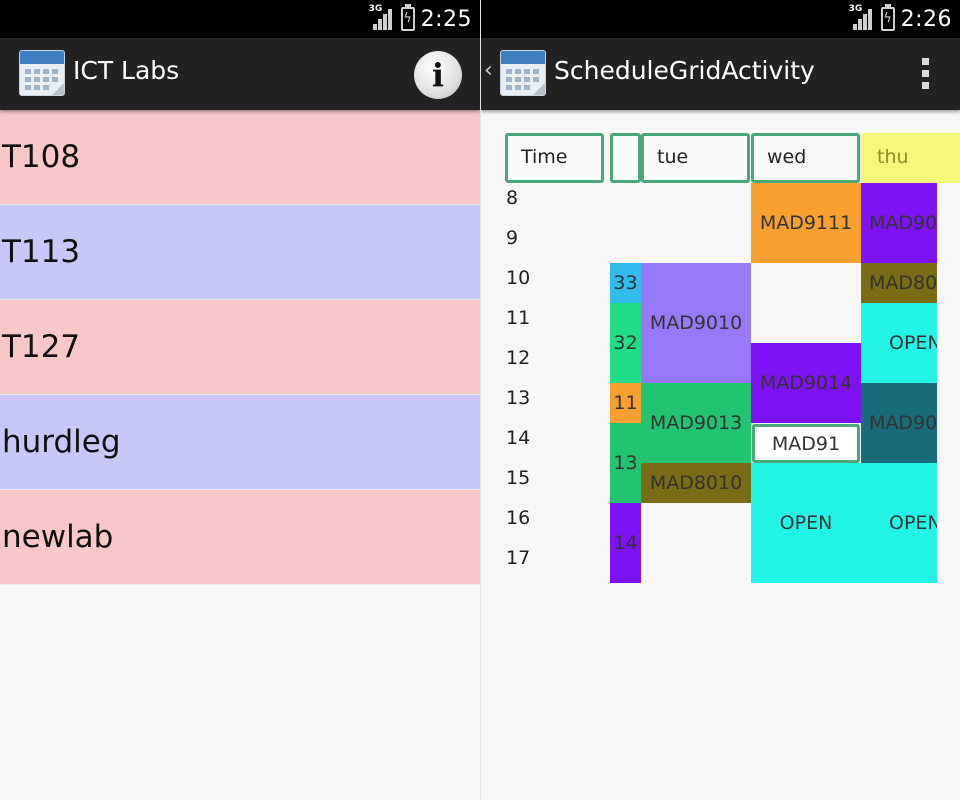 The width and height of the screenshot is (960, 800). I want to click on status-bar: 3G ϟ 2:26, so click(720, 19).